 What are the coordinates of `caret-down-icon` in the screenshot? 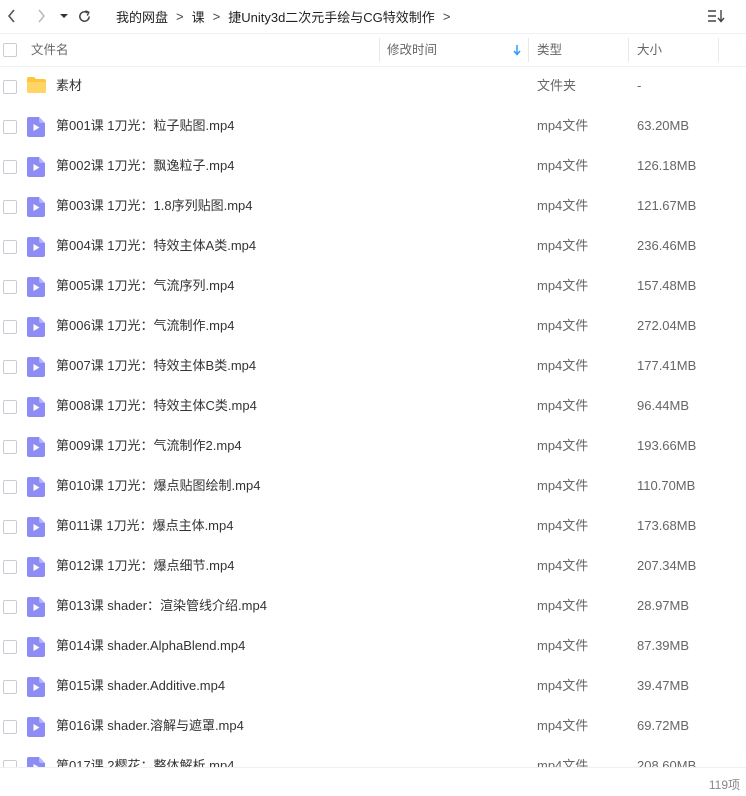 It's located at (64, 16).